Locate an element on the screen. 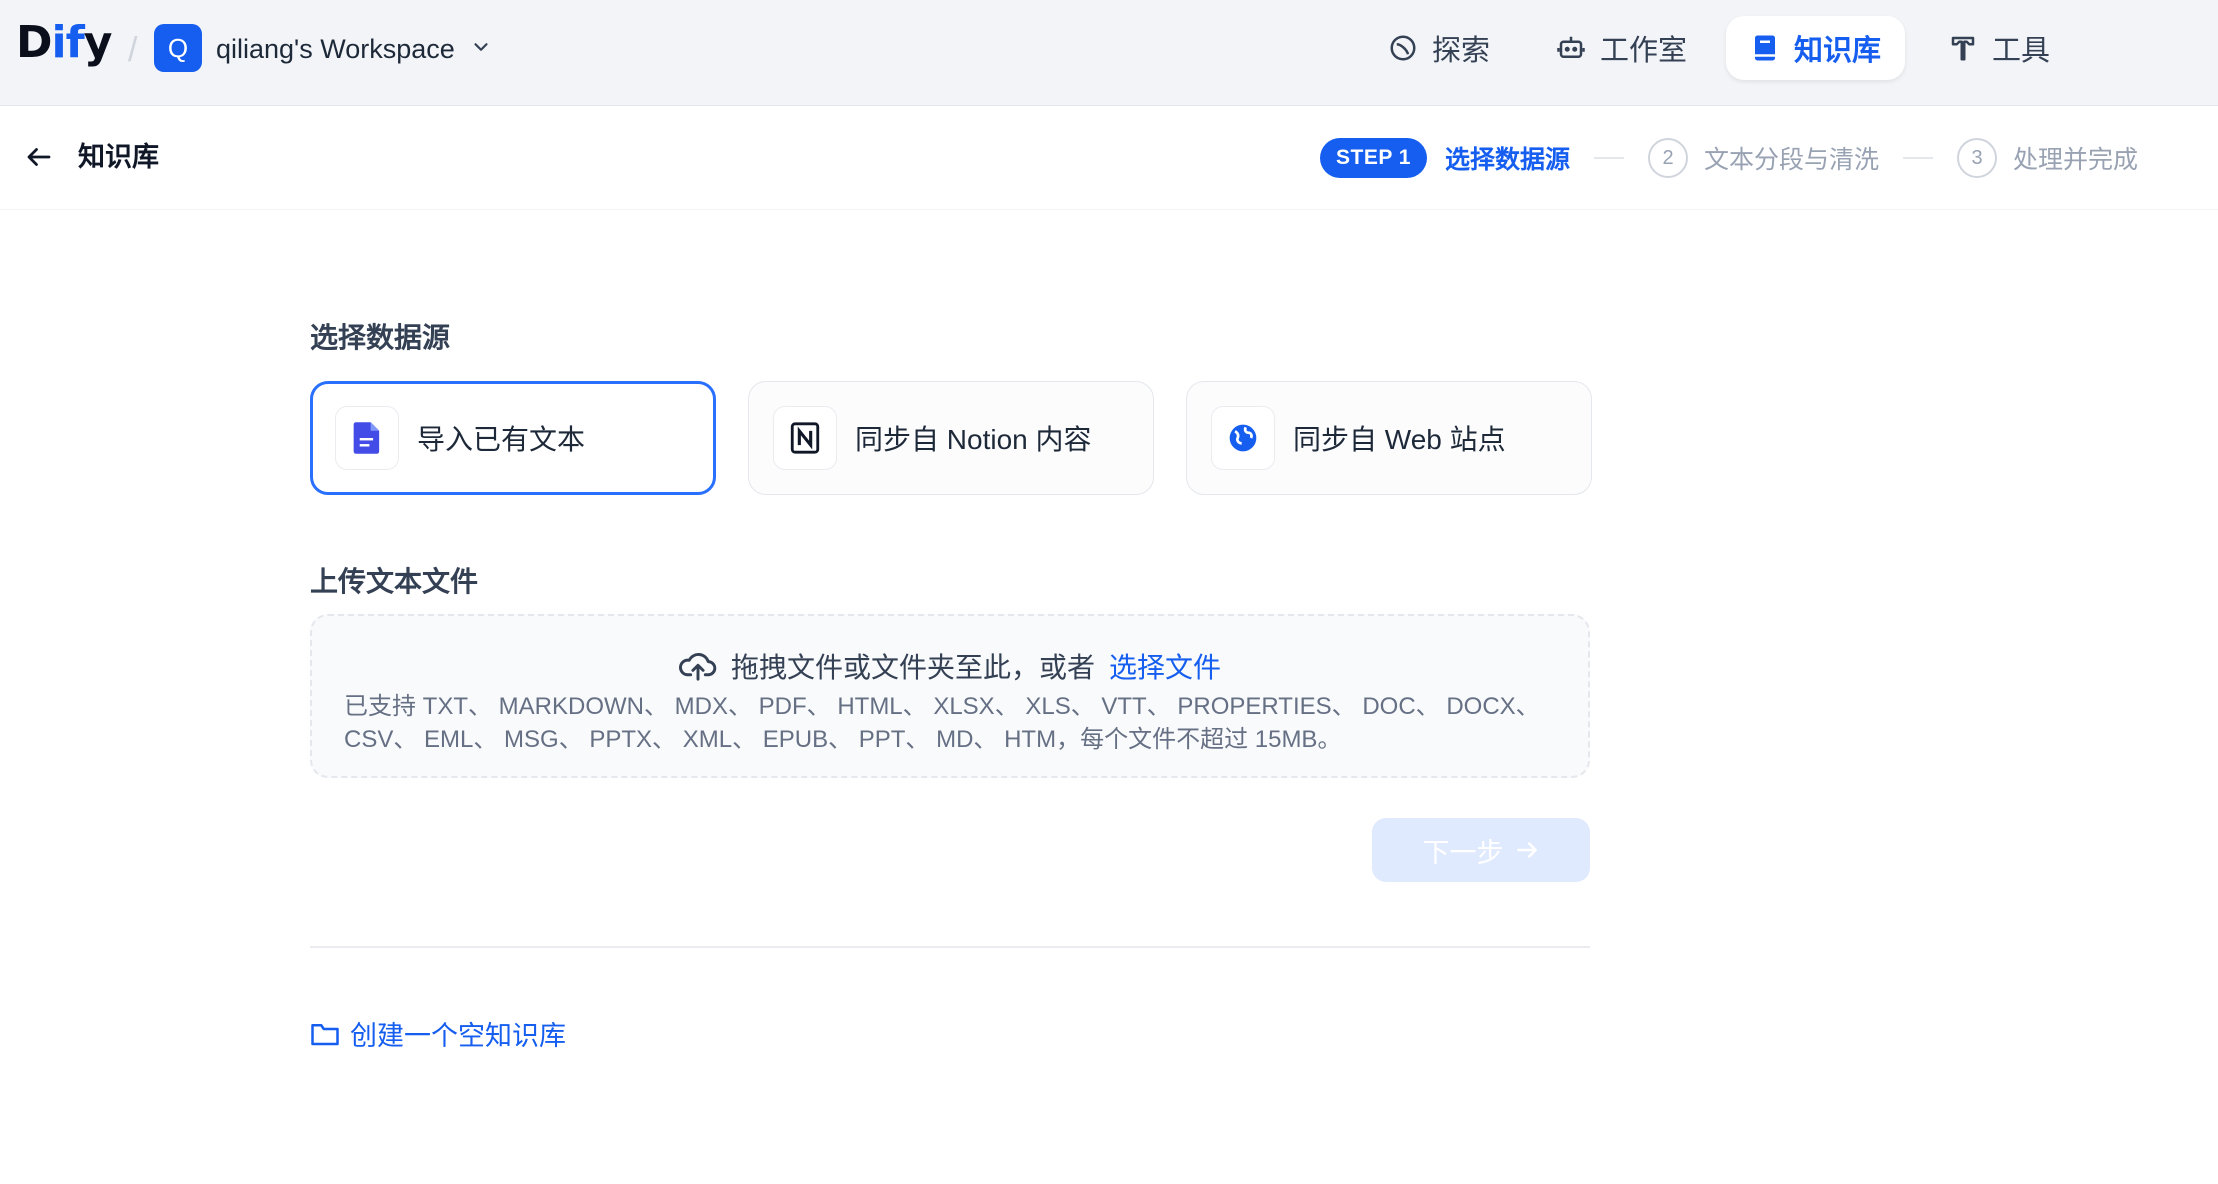 The height and width of the screenshot is (1184, 2218). step-2-badge: 2 is located at coordinates (1668, 158).